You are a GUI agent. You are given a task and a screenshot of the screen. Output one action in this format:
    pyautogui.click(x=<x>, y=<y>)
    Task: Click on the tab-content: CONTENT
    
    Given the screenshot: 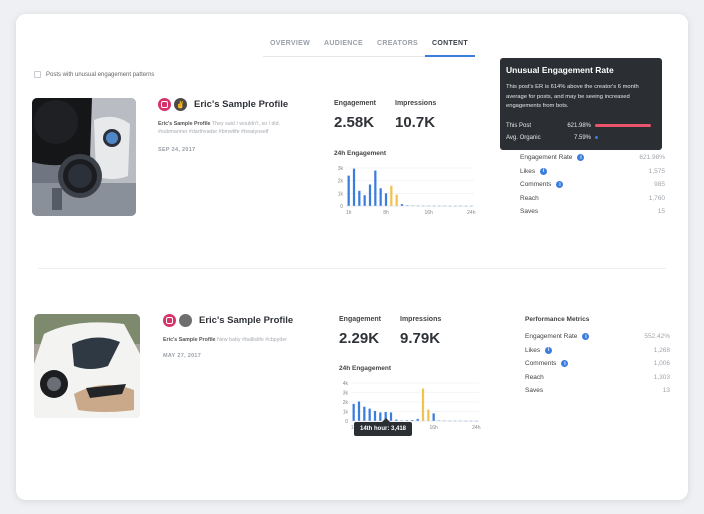 What is the action you would take?
    pyautogui.click(x=450, y=48)
    